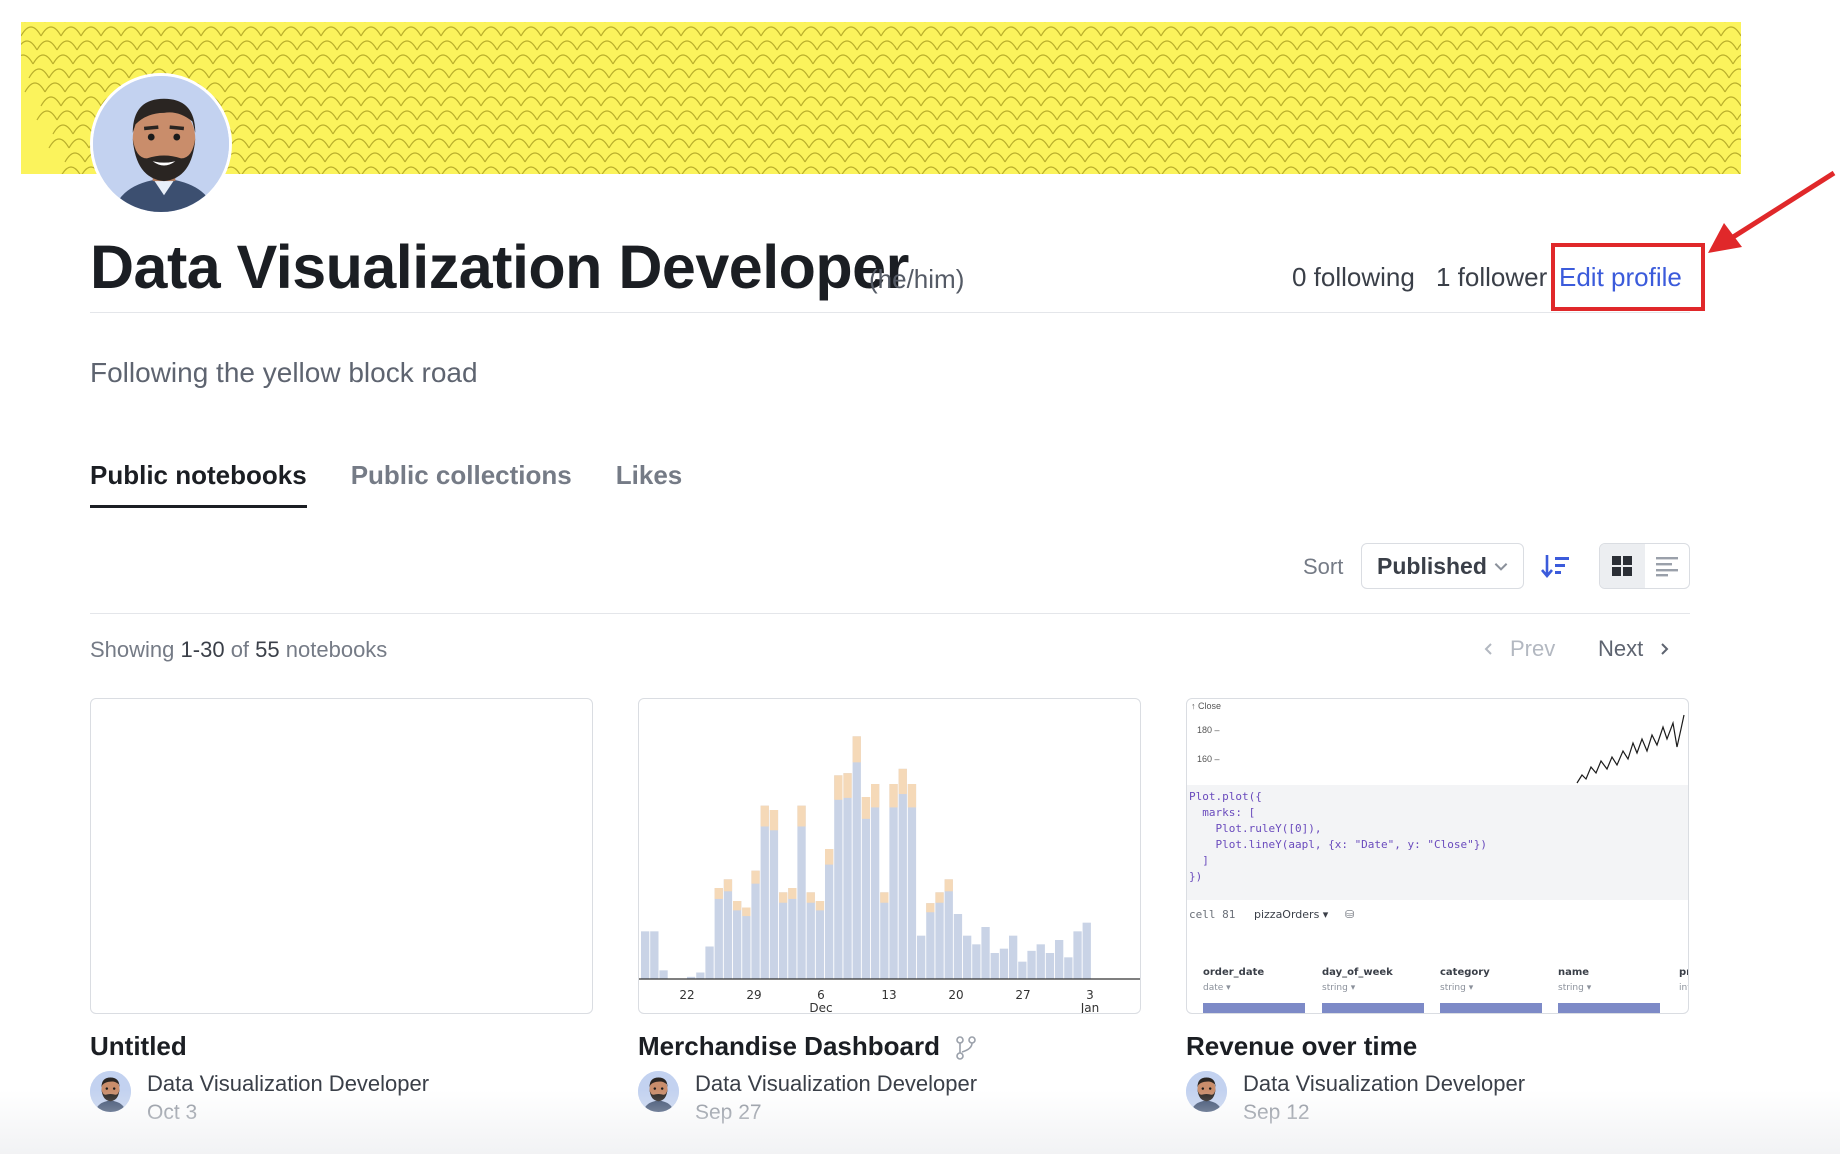 This screenshot has height=1154, width=1840. I want to click on banner-pattern, so click(881, 98).